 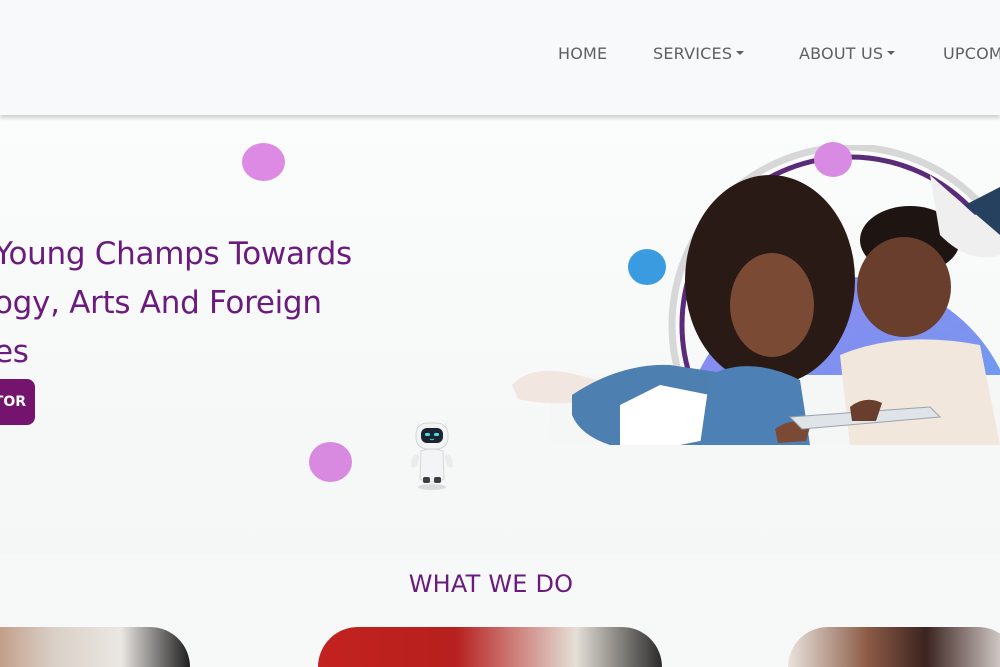 I want to click on headline-line: Young Champs Towards, so click(x=176, y=254).